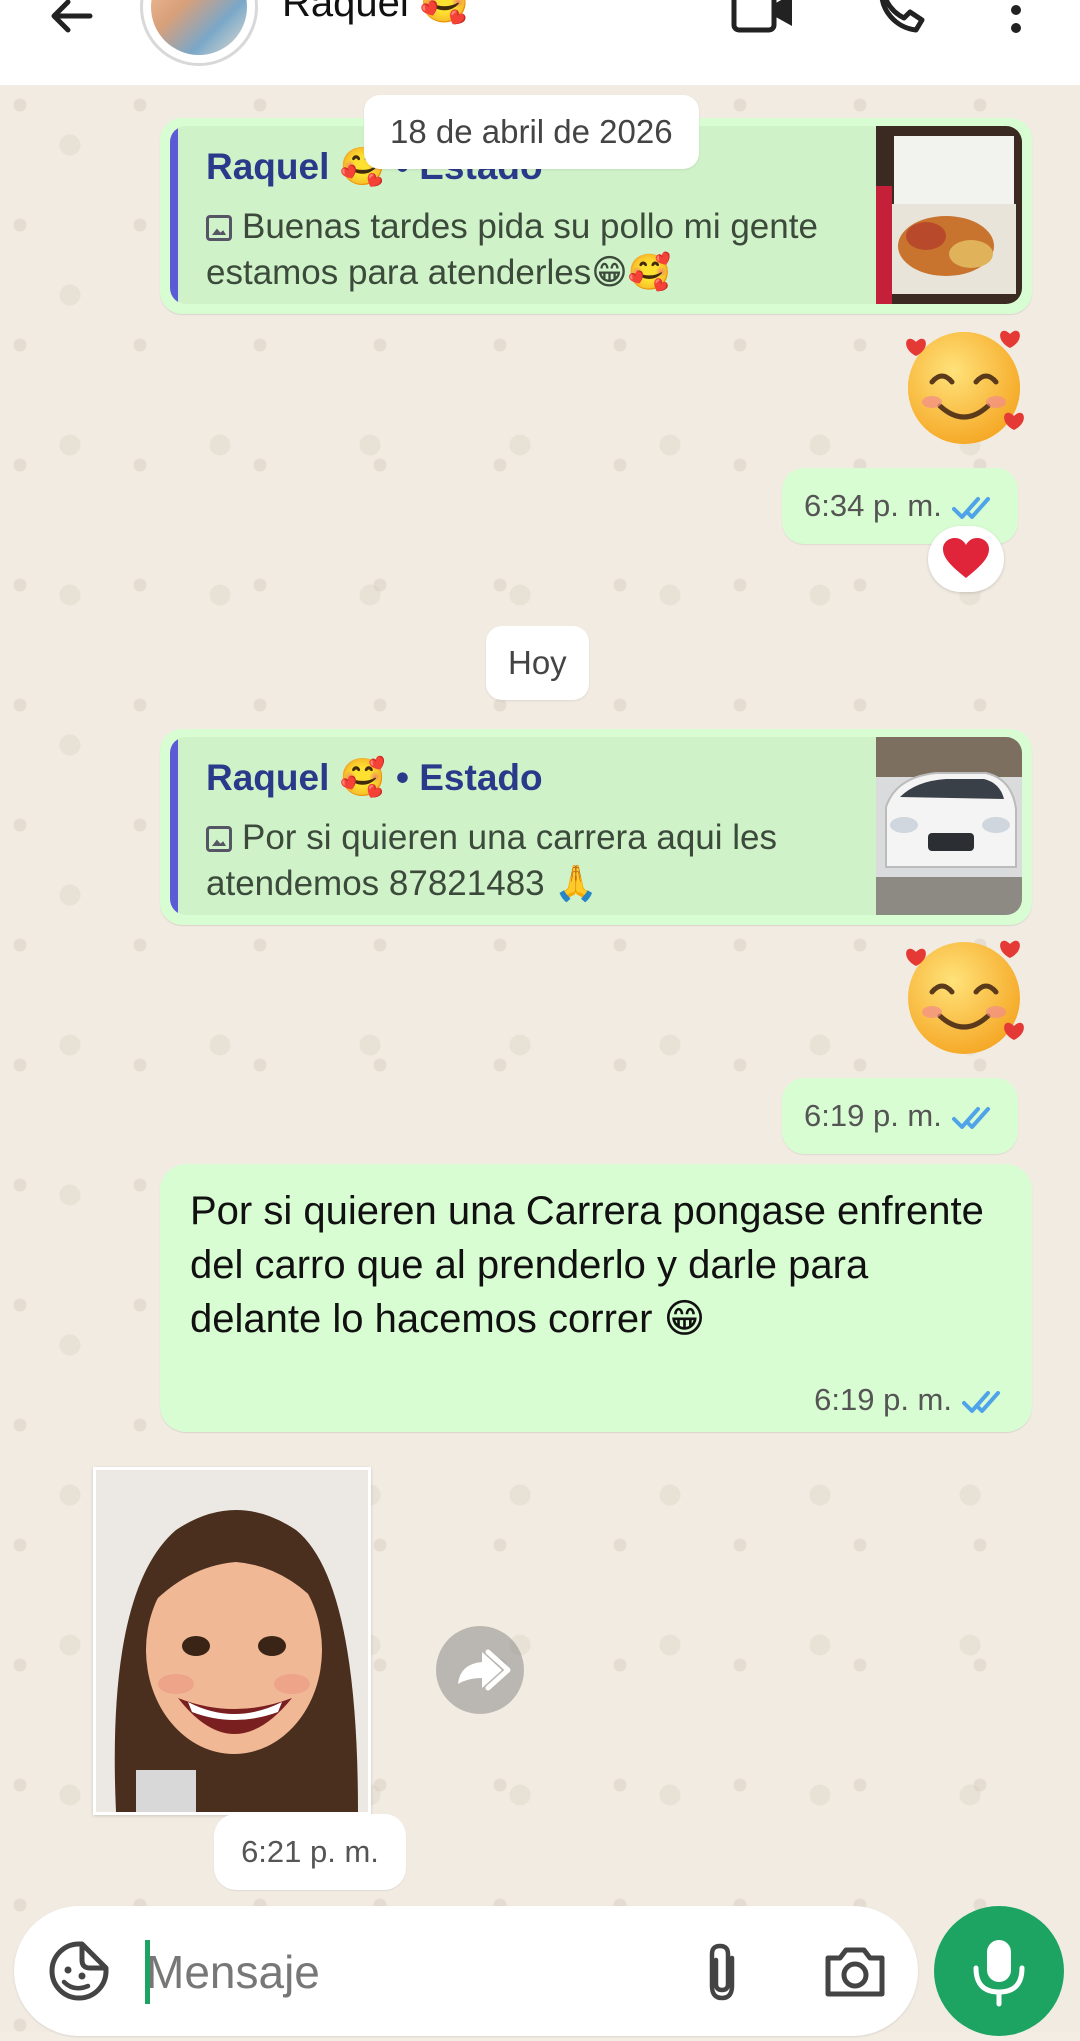 The width and height of the screenshot is (1080, 2041). I want to click on message-input, so click(406, 1972).